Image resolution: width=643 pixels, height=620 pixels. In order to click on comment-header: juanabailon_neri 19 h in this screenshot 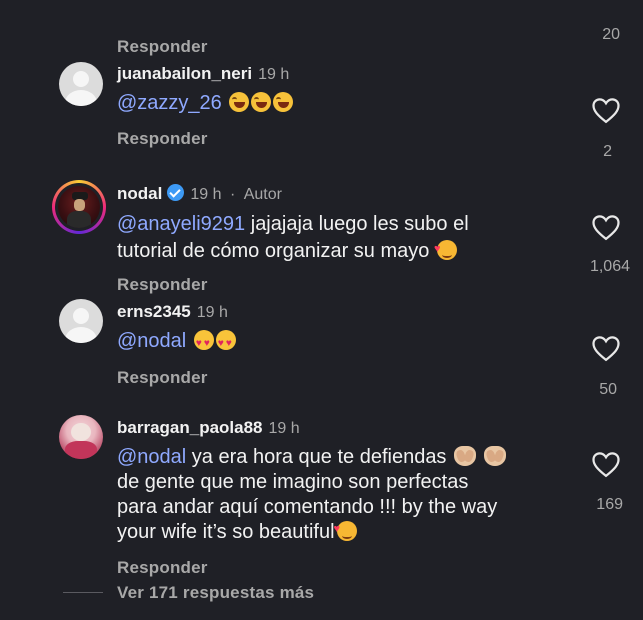, I will do `click(203, 74)`.